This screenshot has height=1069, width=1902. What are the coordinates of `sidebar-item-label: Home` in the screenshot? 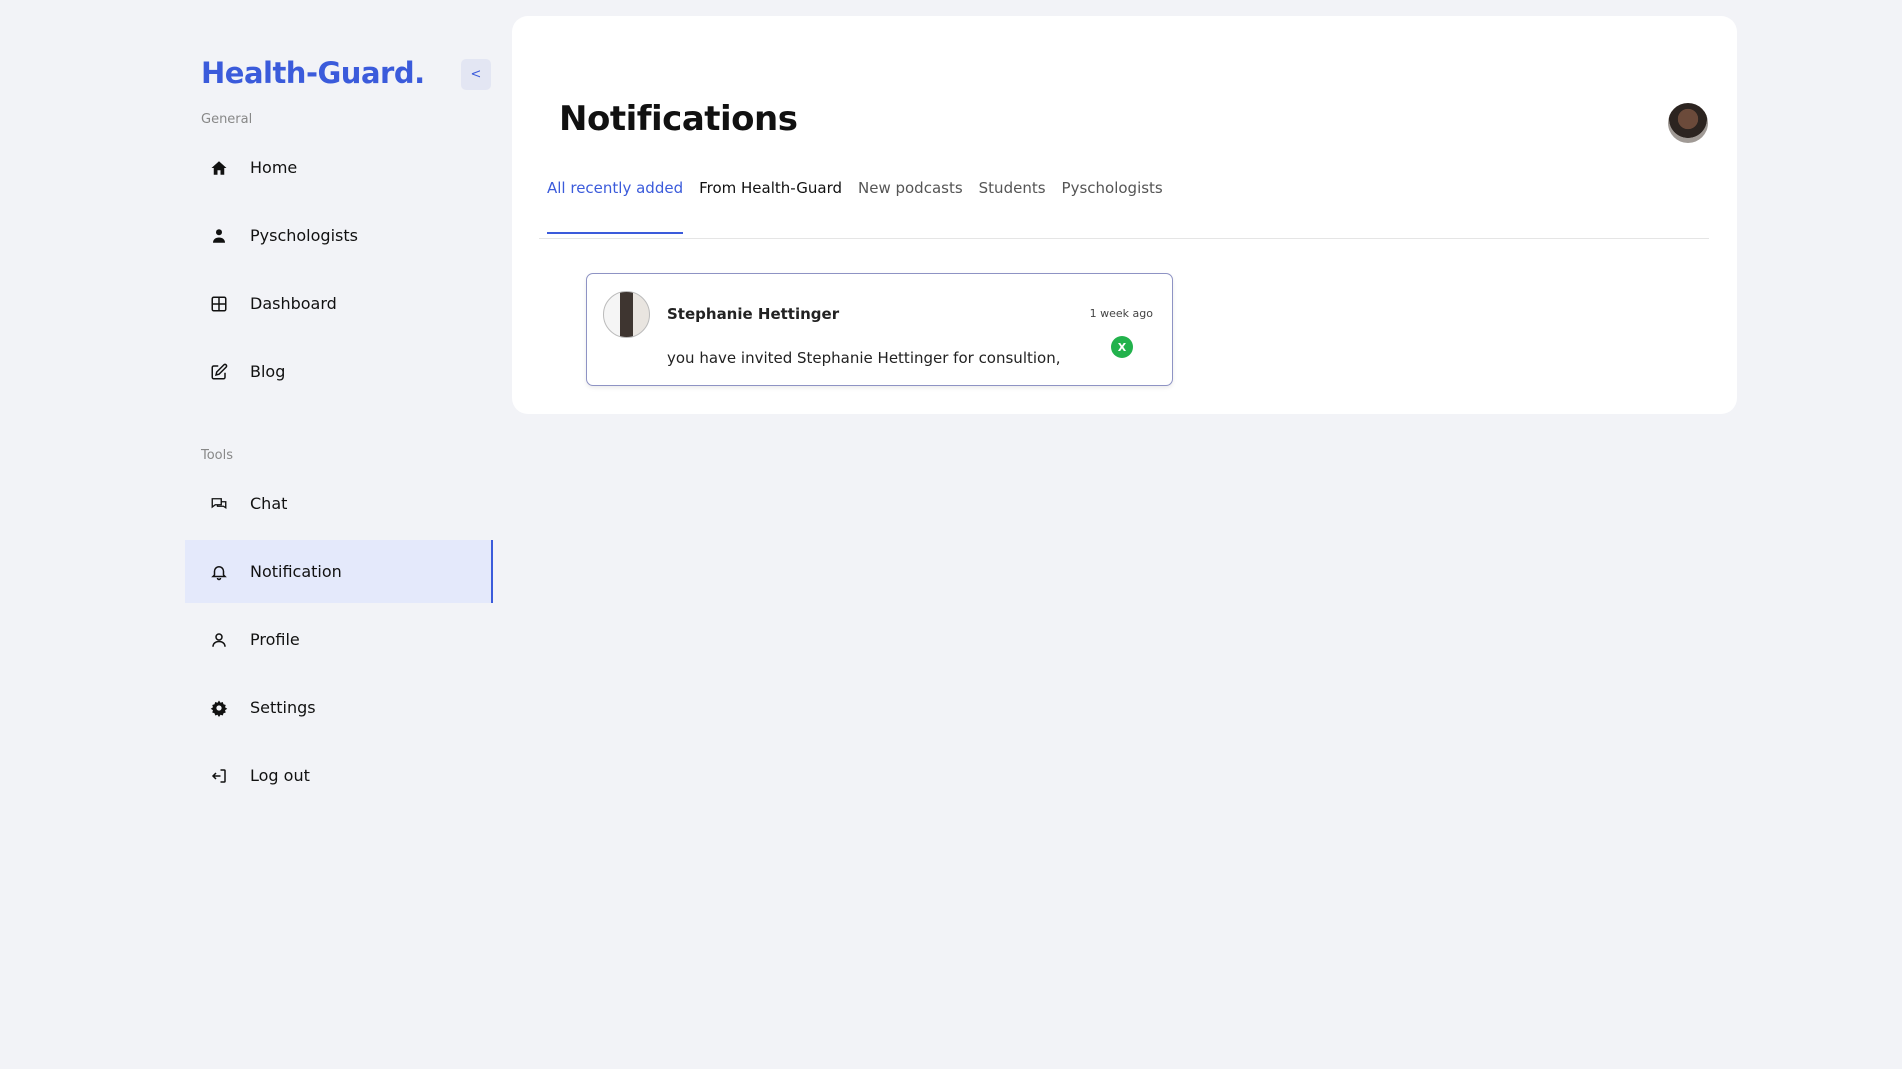 It's located at (274, 167).